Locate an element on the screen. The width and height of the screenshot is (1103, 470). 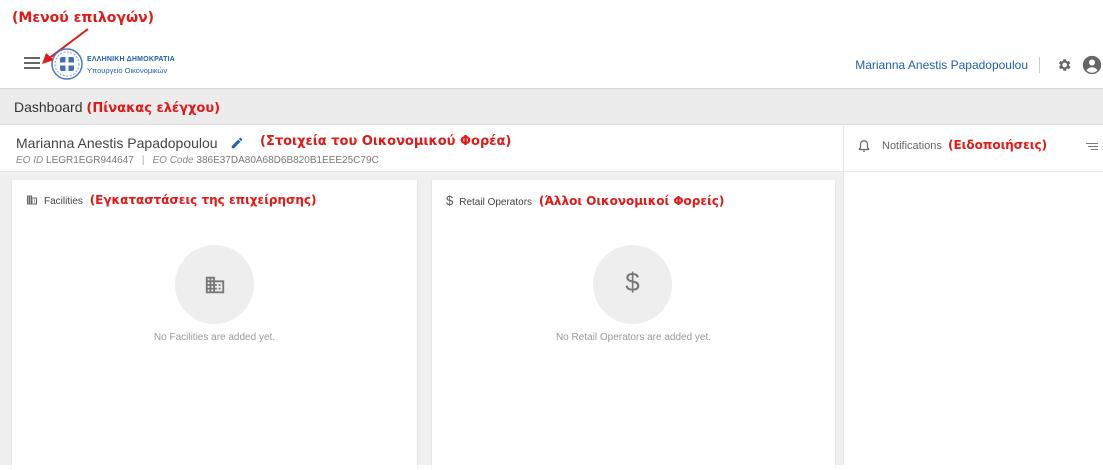
notifications-menu-icon is located at coordinates (1092, 147).